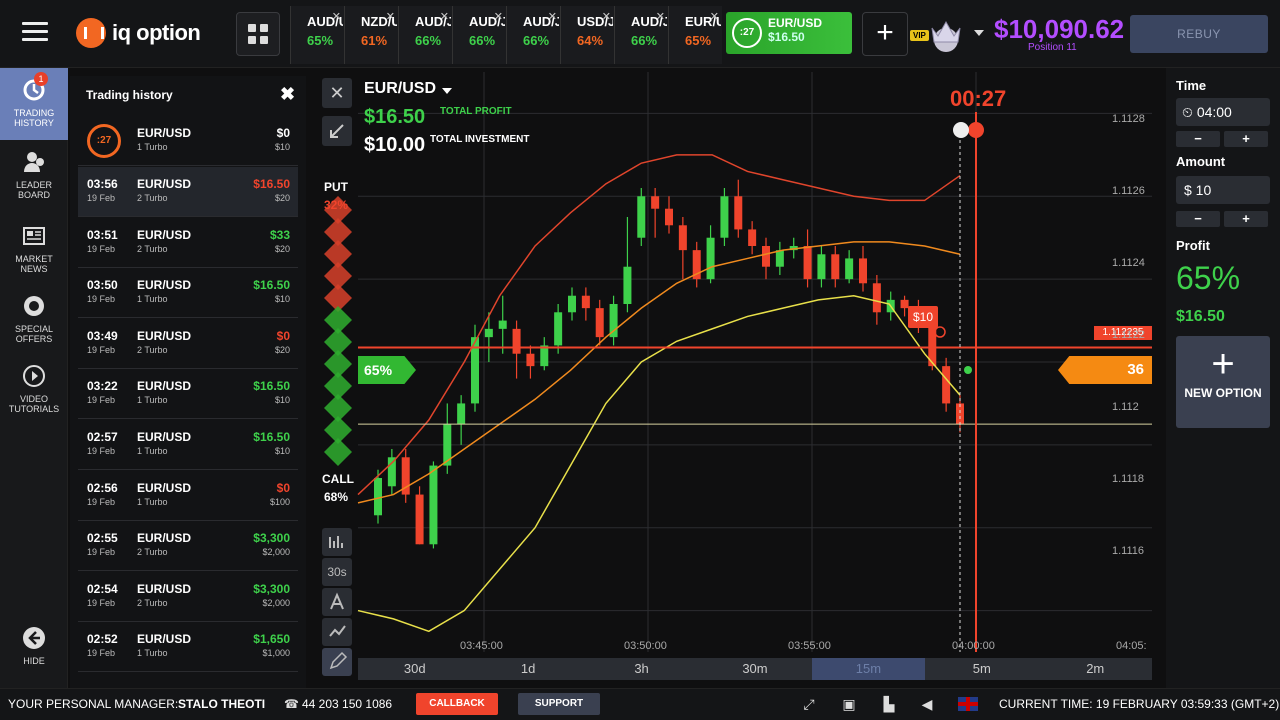 This screenshot has width=1280, height=720. Describe the element at coordinates (1246, 139) in the screenshot. I see `time-plus-button: +` at that location.